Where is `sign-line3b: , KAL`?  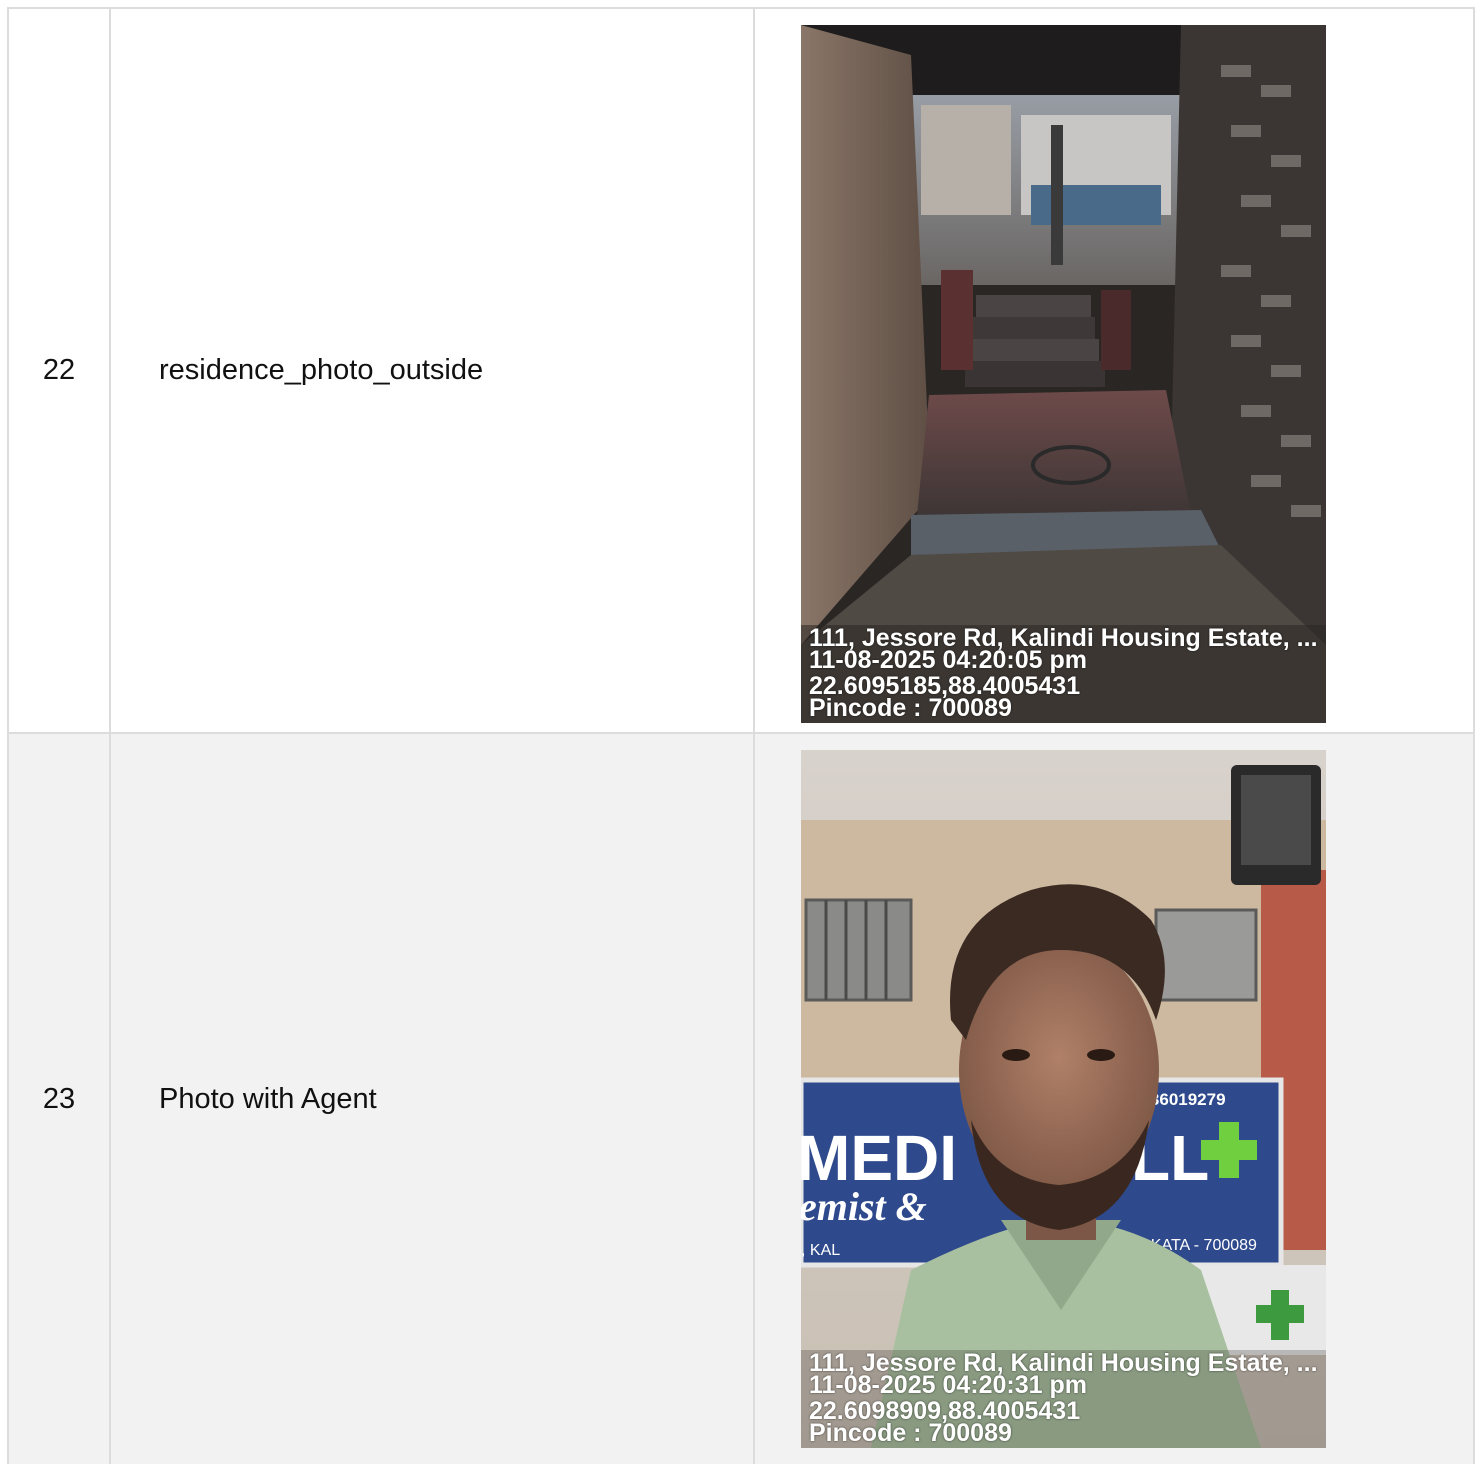 sign-line3b: , KAL is located at coordinates (820, 1250).